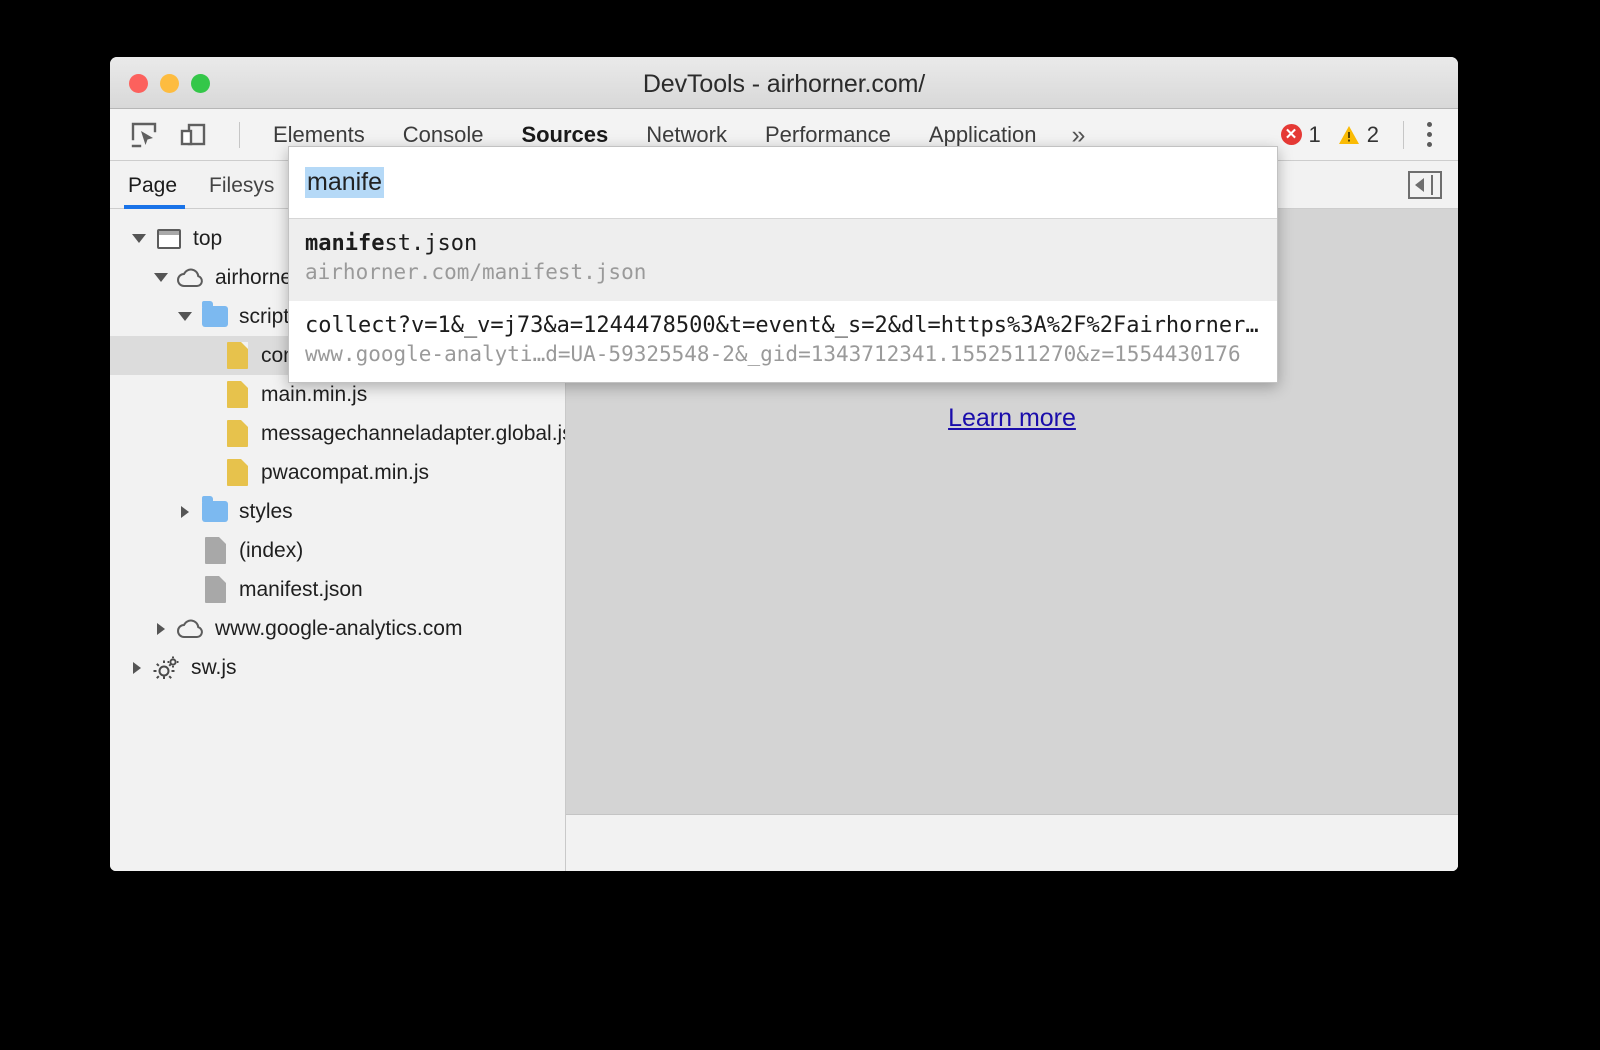 This screenshot has height=1050, width=1600. Describe the element at coordinates (271, 550) in the screenshot. I see `tree-item-label: (index)` at that location.